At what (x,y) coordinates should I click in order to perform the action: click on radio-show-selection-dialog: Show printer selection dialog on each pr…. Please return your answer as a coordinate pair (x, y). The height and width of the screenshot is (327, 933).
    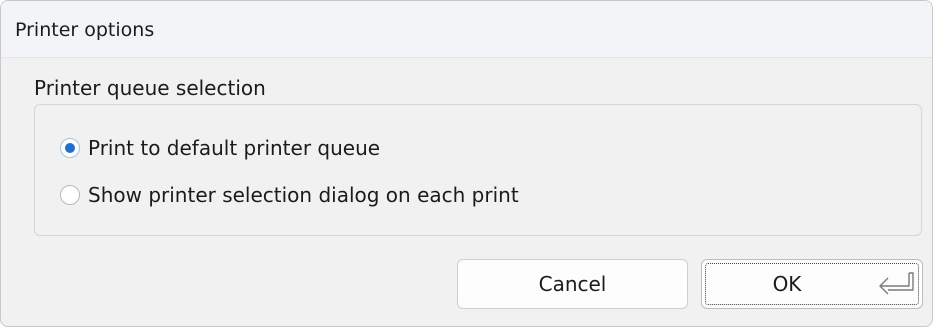
    Looking at the image, I should click on (289, 195).